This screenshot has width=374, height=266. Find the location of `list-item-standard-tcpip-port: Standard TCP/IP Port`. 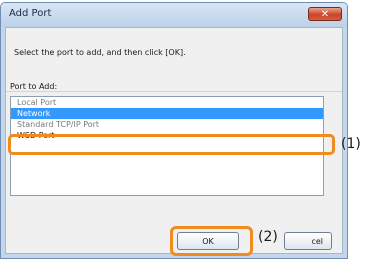

list-item-standard-tcpip-port: Standard TCP/IP Port is located at coordinates (167, 124).